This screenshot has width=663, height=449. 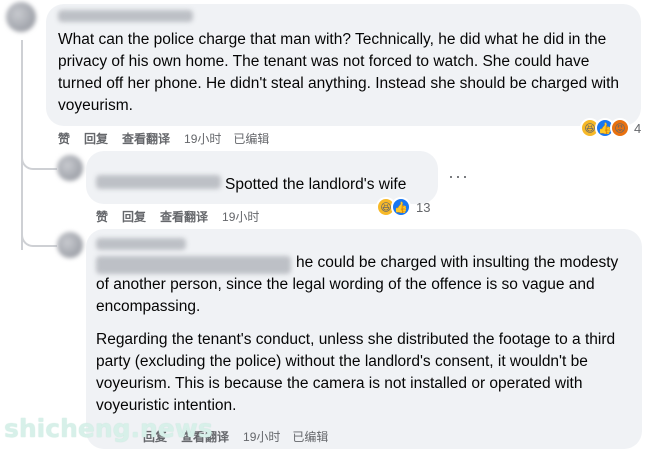 I want to click on comment-actions: 赞 回复 查看翻译 19小时, so click(x=183, y=216).